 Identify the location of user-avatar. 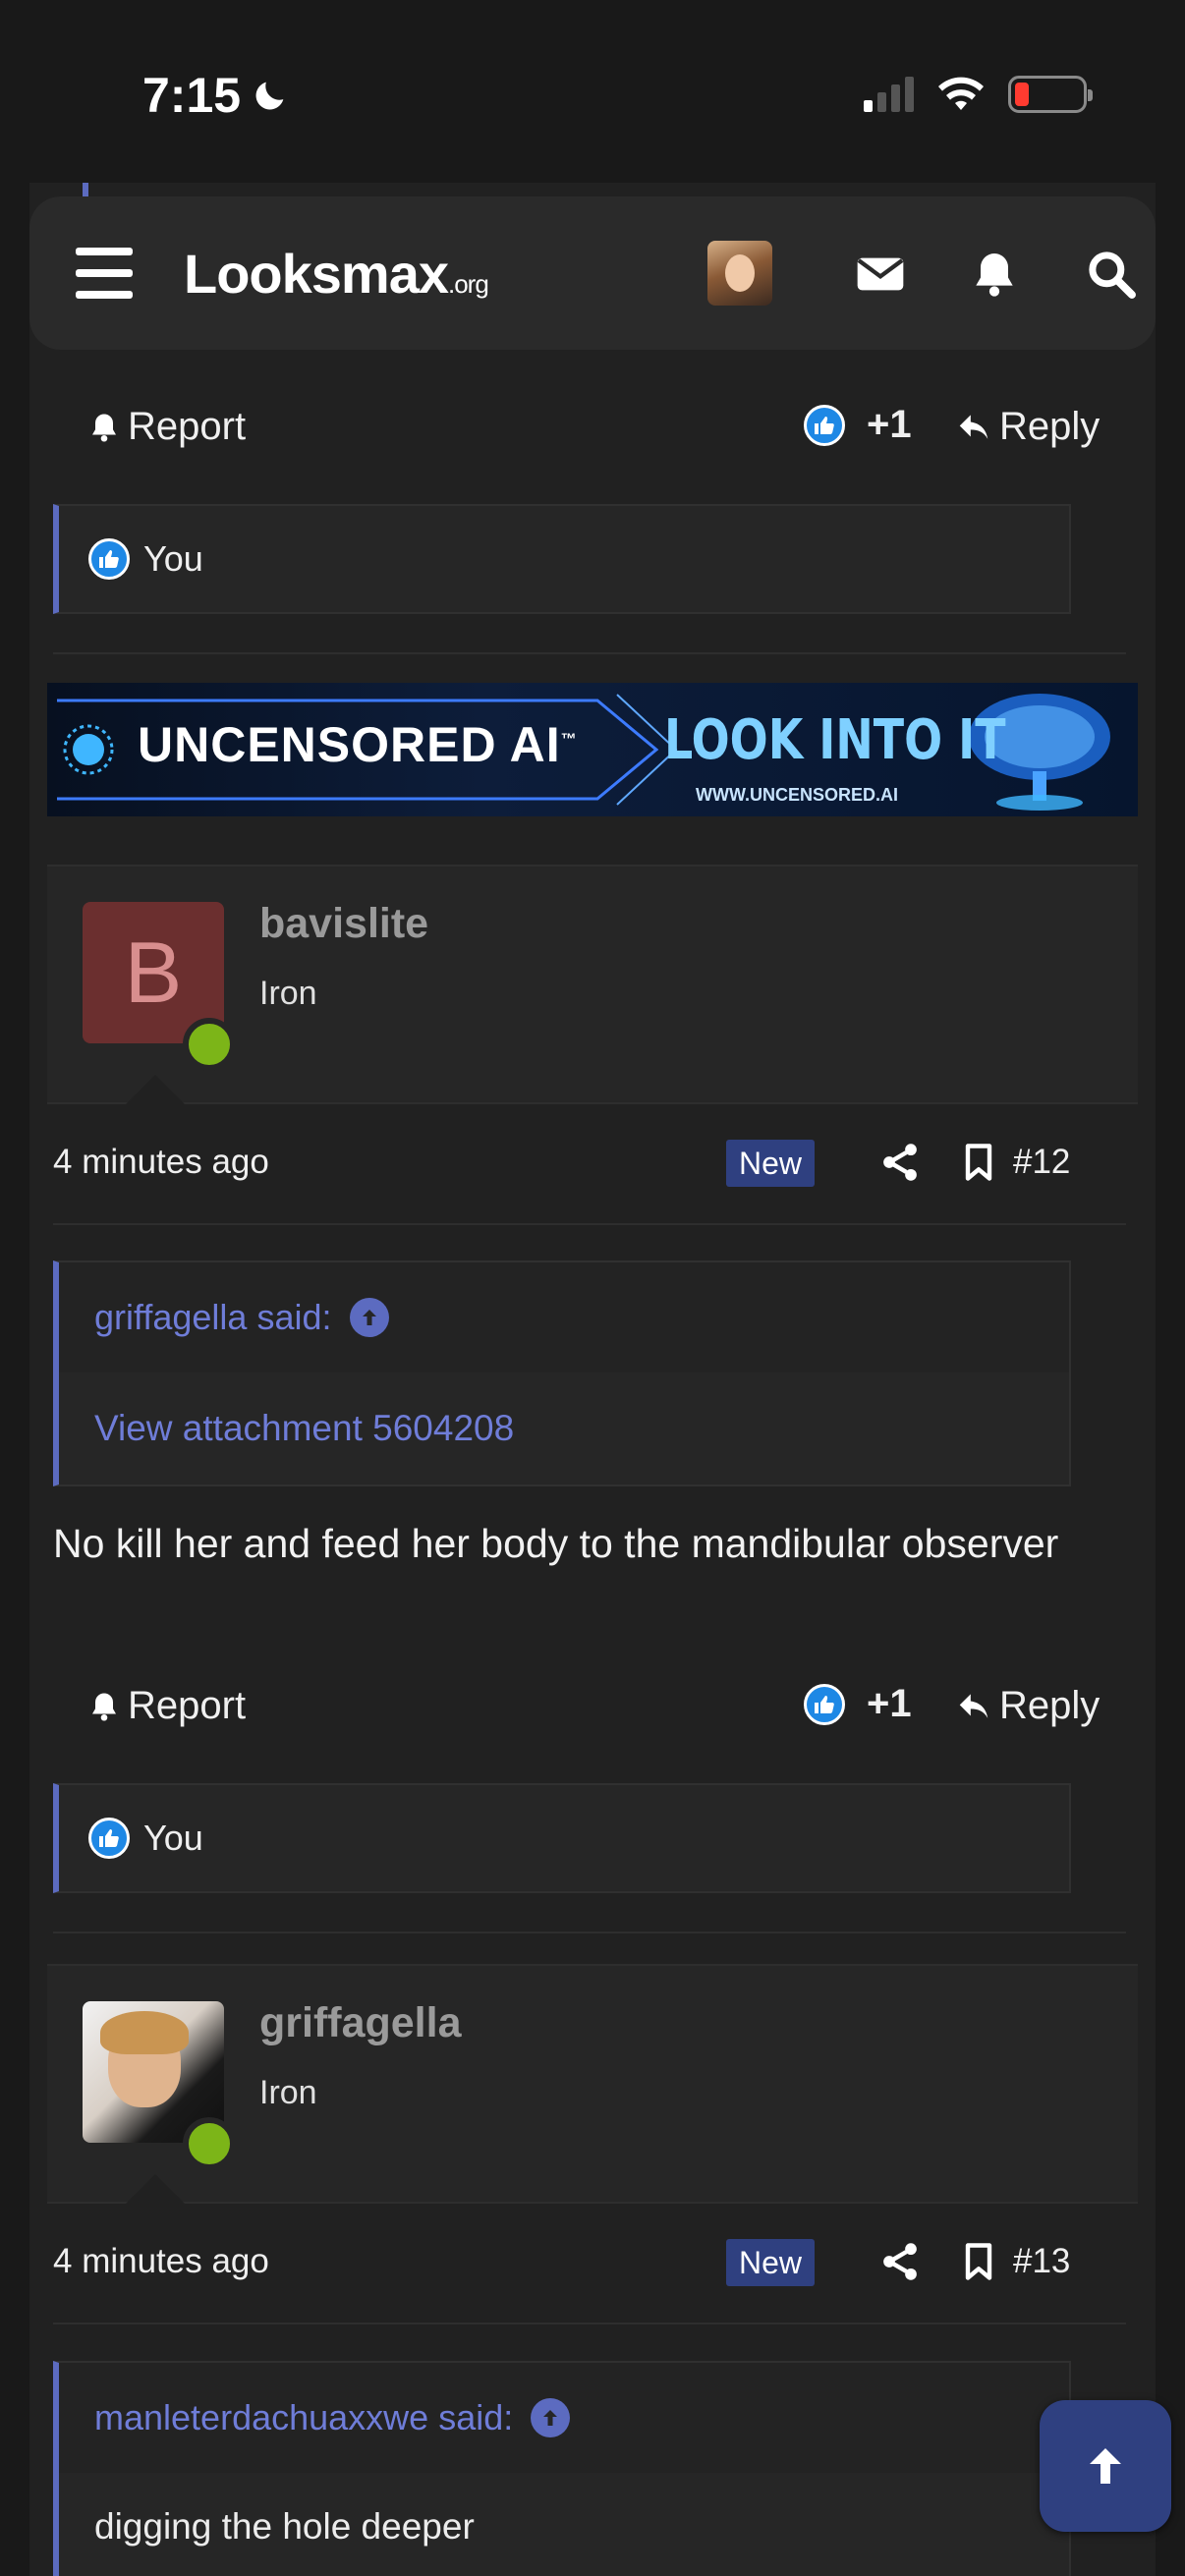
(740, 273).